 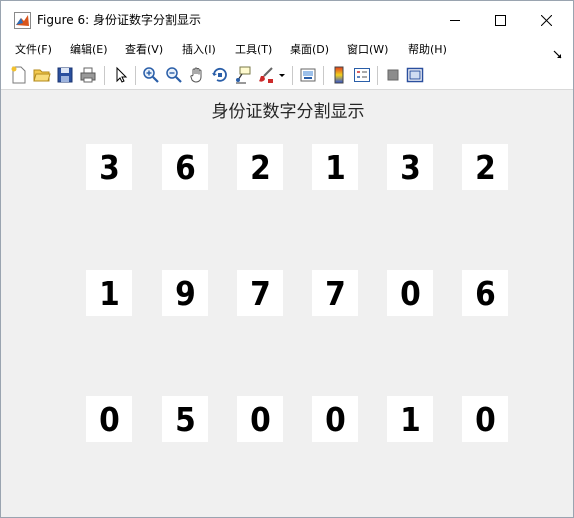 I want to click on menu-tools: 工具(T), so click(x=253, y=49).